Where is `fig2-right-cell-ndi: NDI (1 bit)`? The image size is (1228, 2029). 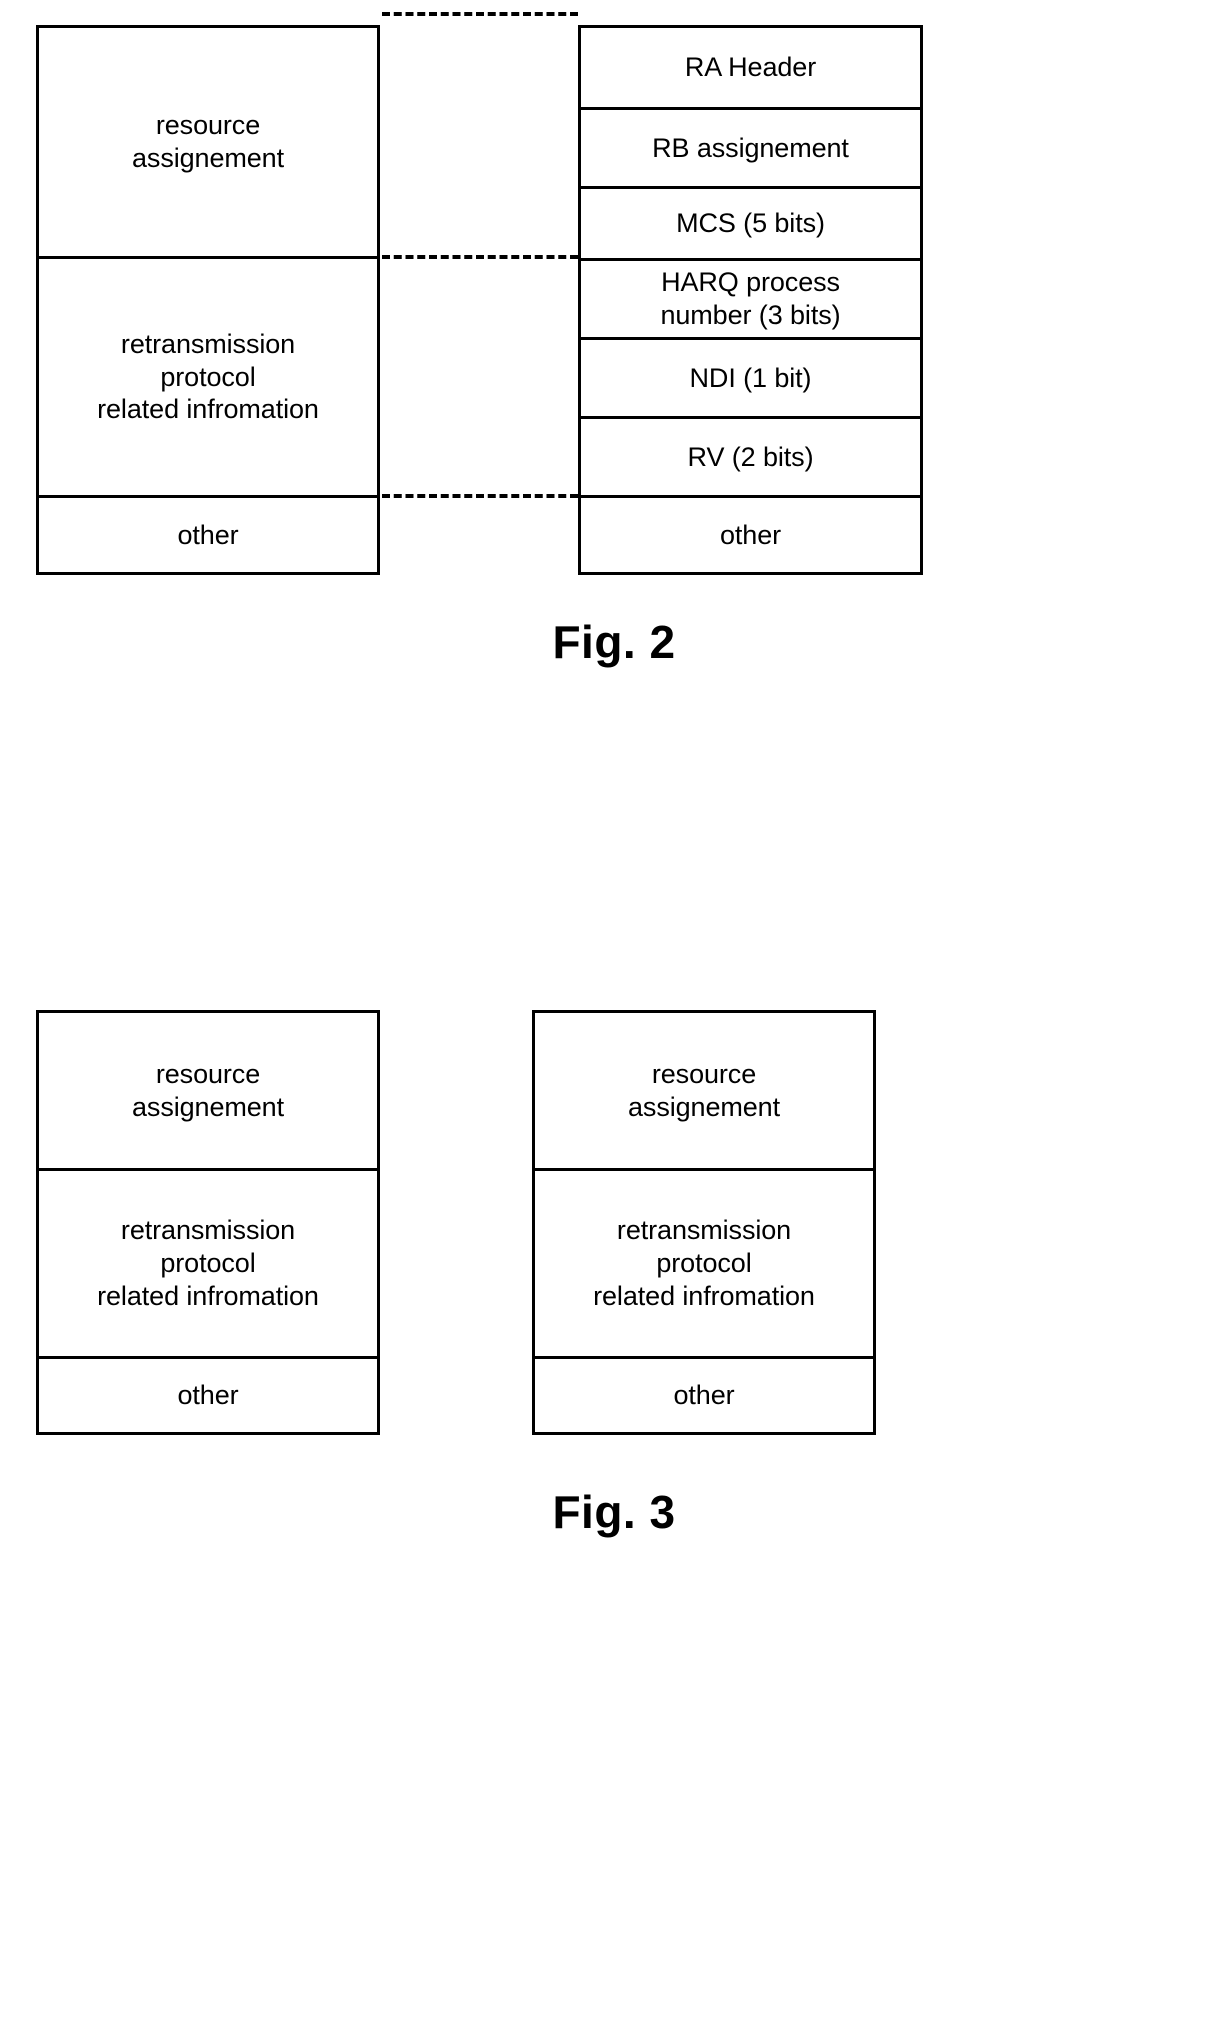
fig2-right-cell-ndi: NDI (1 bit) is located at coordinates (750, 376).